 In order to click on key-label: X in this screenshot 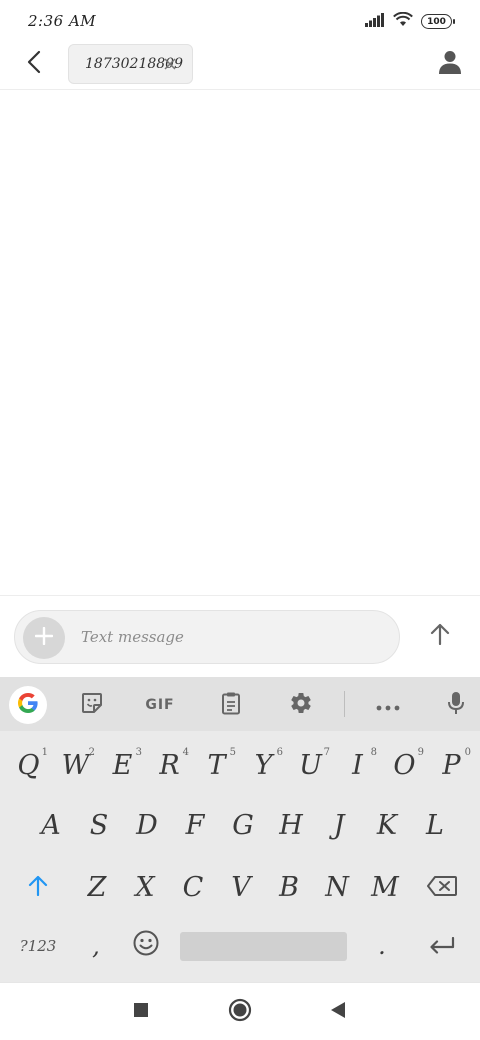, I will do `click(145, 887)`.